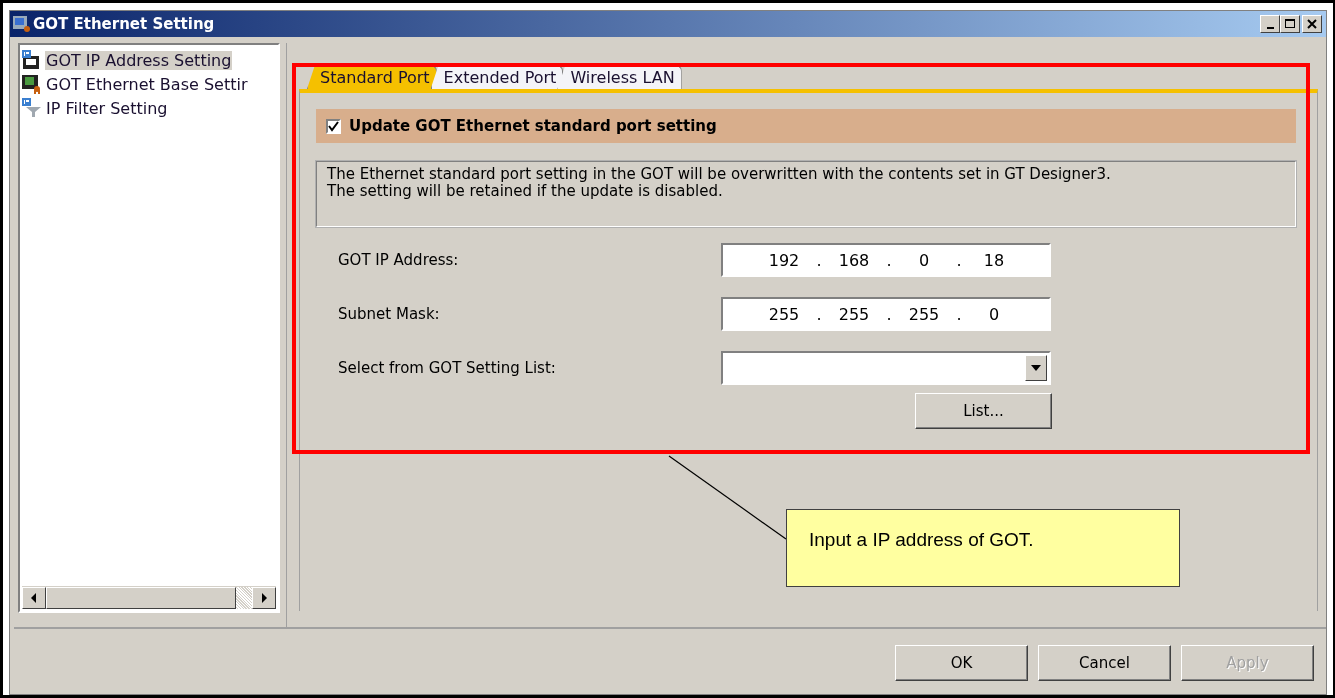 Image resolution: width=1335 pixels, height=698 pixels. Describe the element at coordinates (264, 598) in the screenshot. I see `scroll-right-icon` at that location.